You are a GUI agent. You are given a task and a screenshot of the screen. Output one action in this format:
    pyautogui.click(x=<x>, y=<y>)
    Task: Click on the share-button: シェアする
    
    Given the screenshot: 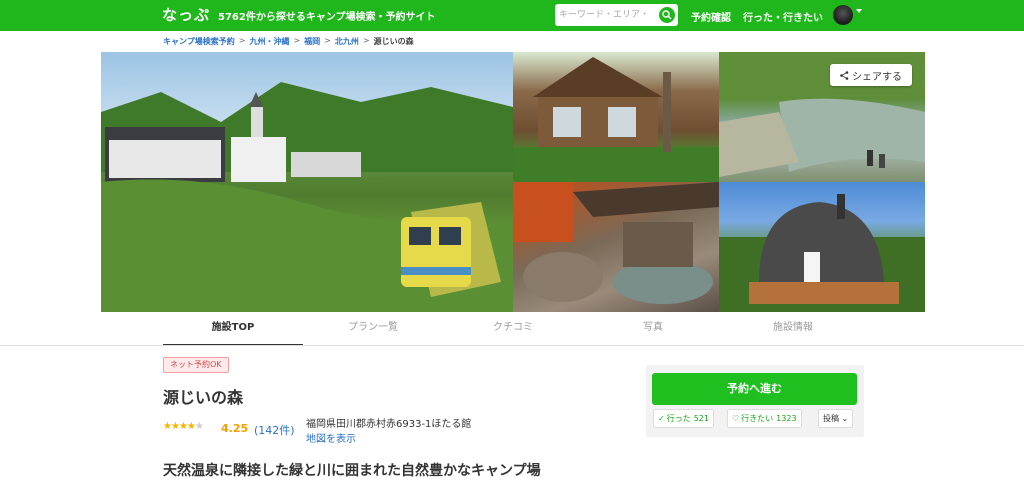 What is the action you would take?
    pyautogui.click(x=871, y=75)
    